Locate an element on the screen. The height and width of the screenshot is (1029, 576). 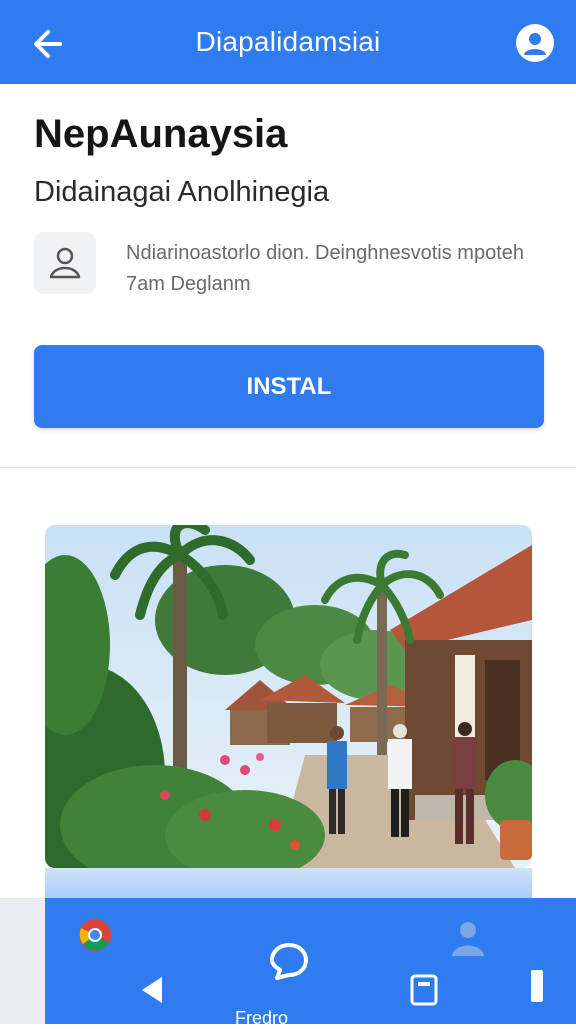
install-button: INSTAL is located at coordinates (289, 386).